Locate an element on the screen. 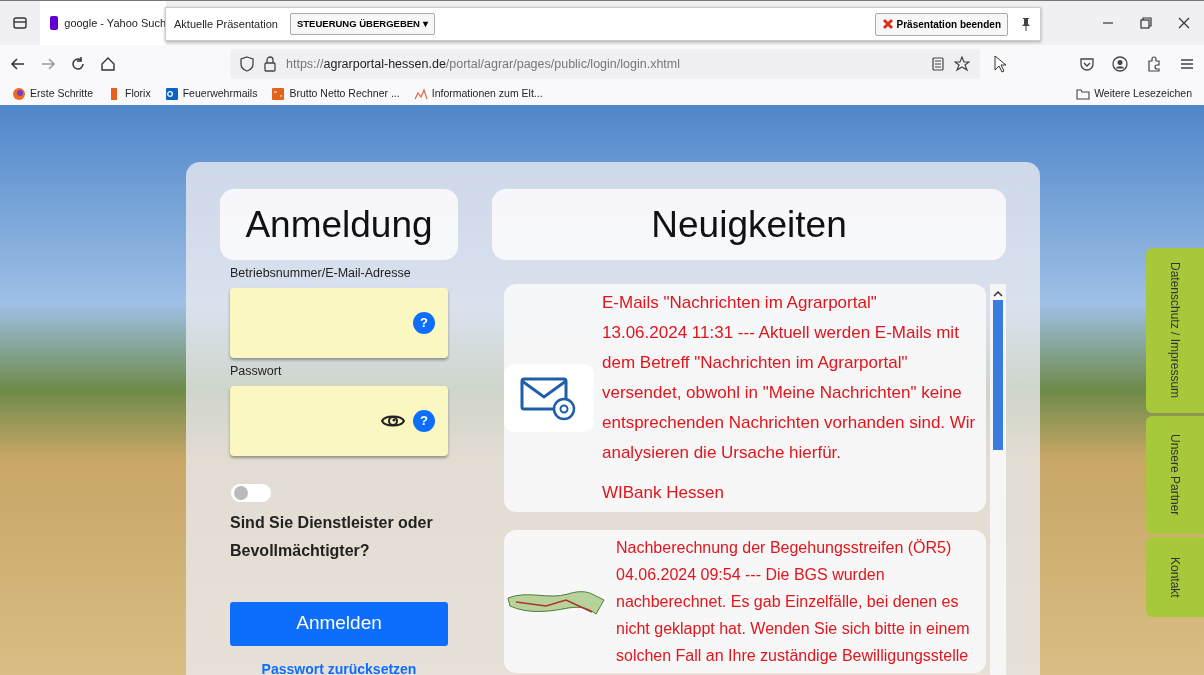 The image size is (1204, 675). url-text: https://agrarportal-hessen.de/portal/agrar/pages/public/login/login.xhtml is located at coordinates (483, 64).